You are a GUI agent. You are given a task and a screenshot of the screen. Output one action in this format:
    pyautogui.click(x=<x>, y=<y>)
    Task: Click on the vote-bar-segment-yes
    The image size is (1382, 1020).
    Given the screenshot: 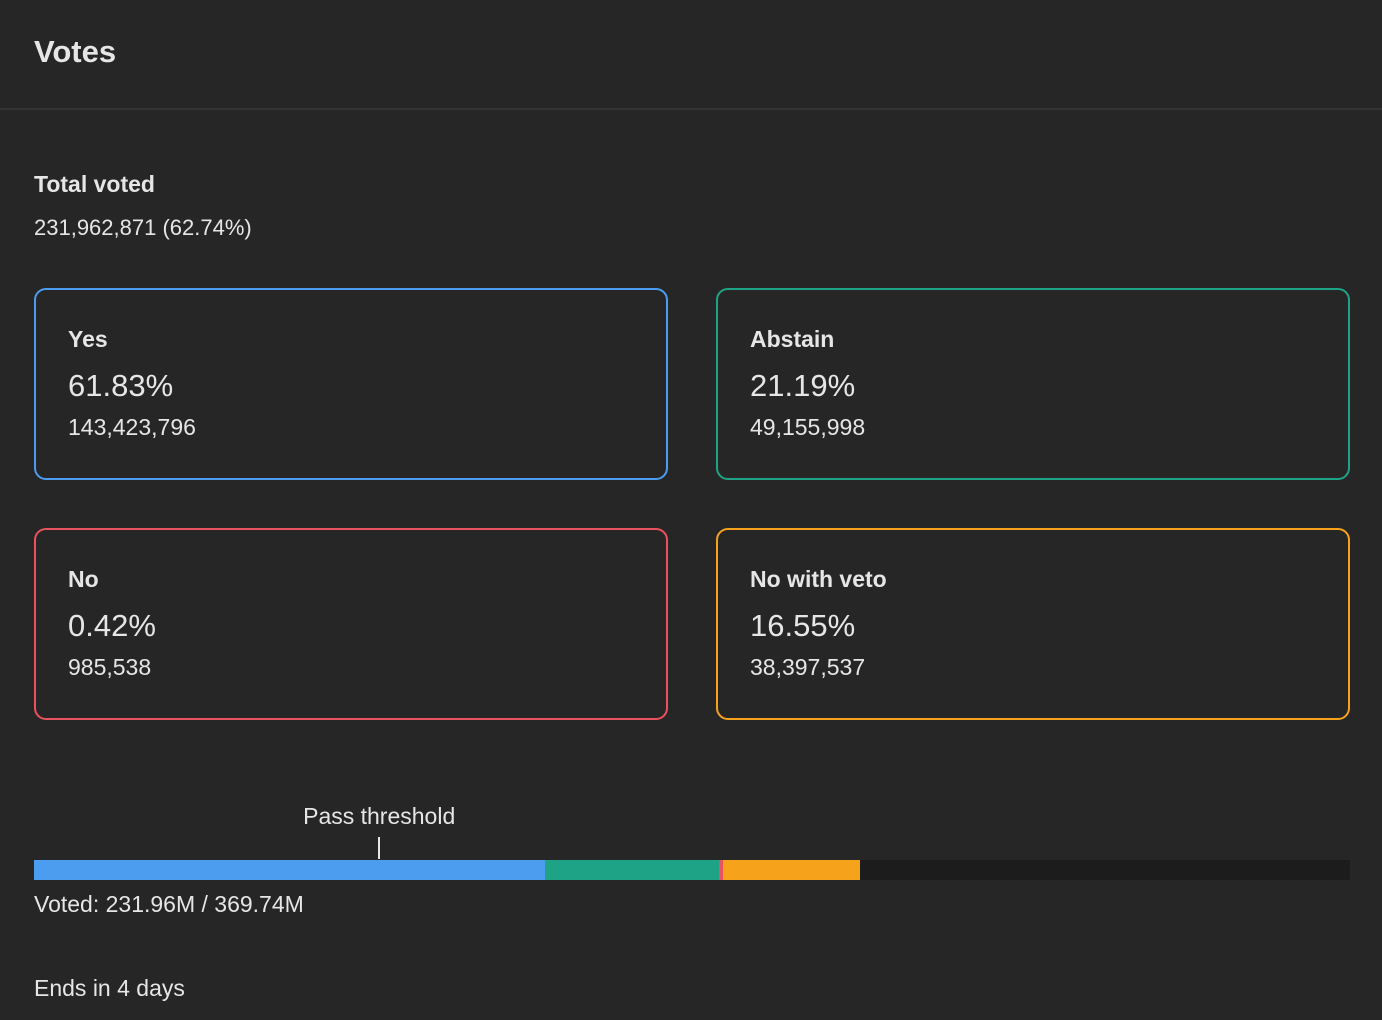 What is the action you would take?
    pyautogui.click(x=289, y=870)
    